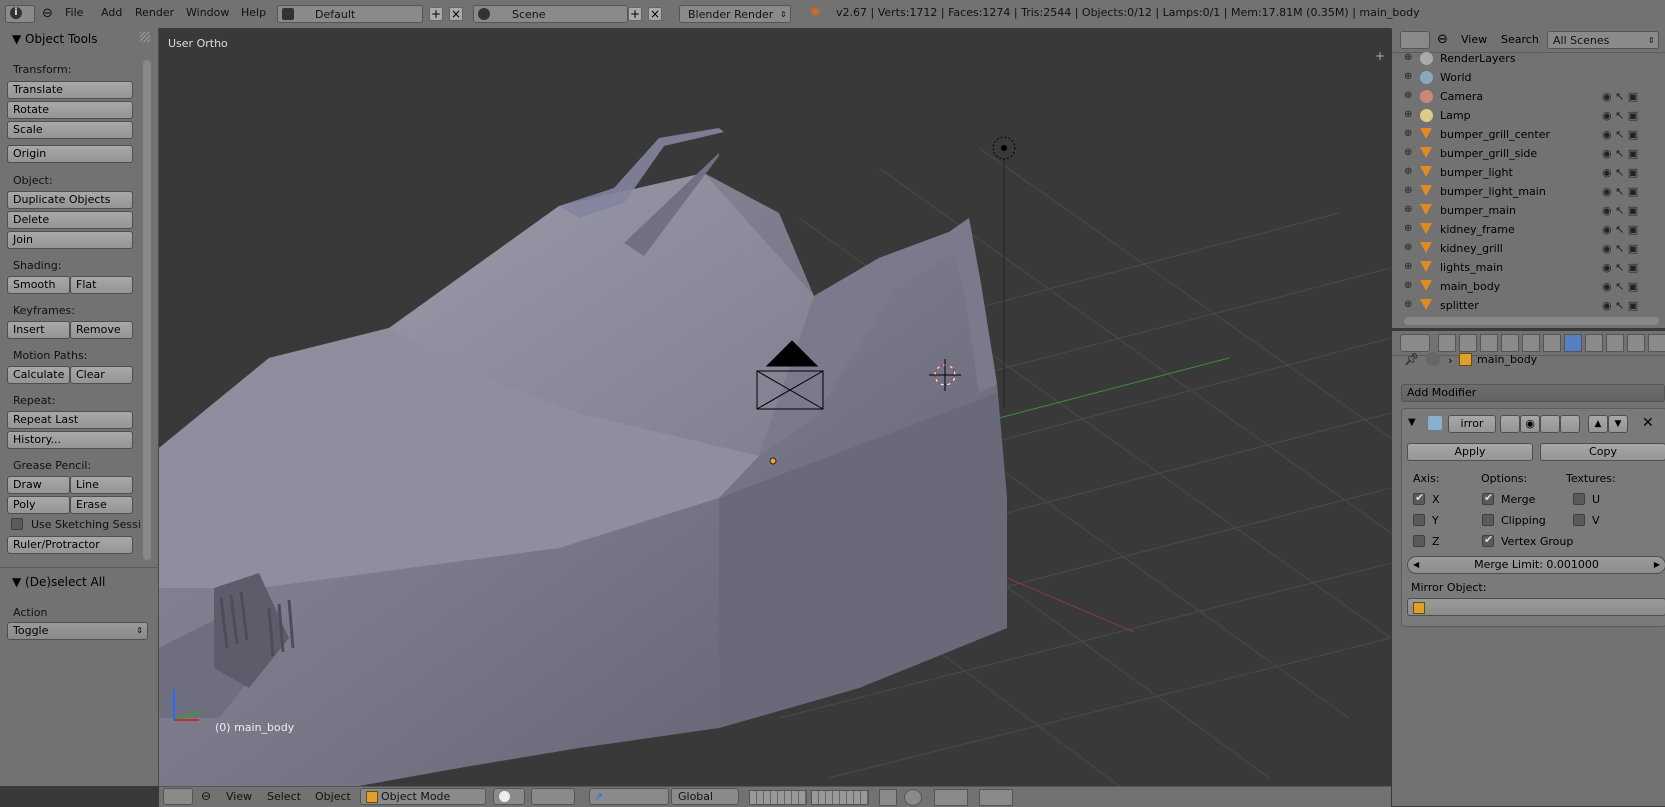 This screenshot has height=807, width=1665. What do you see at coordinates (1603, 40) in the screenshot?
I see `outliner-display-mode-selector: All Scenes ⇕` at bounding box center [1603, 40].